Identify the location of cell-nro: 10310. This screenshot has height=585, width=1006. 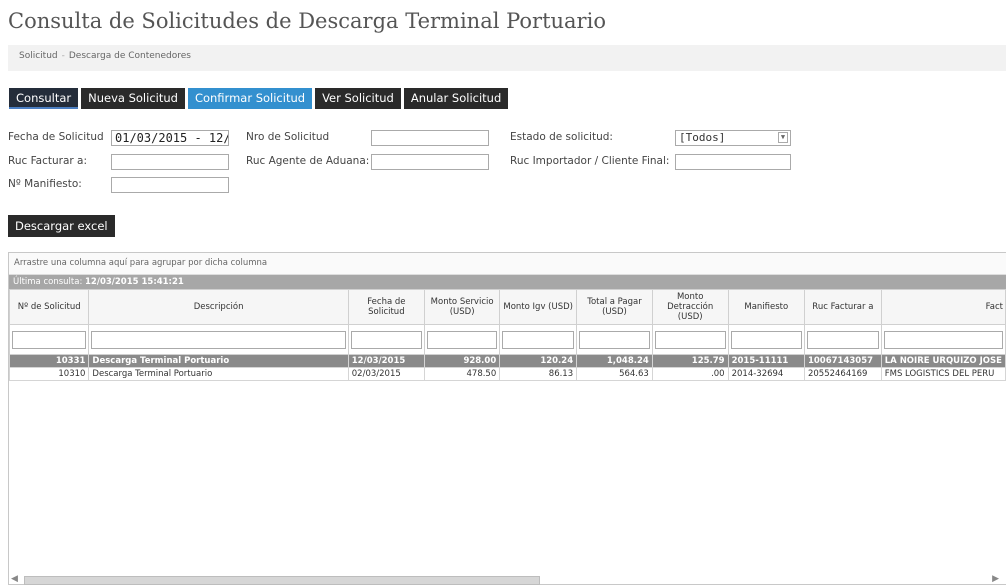
(49, 374).